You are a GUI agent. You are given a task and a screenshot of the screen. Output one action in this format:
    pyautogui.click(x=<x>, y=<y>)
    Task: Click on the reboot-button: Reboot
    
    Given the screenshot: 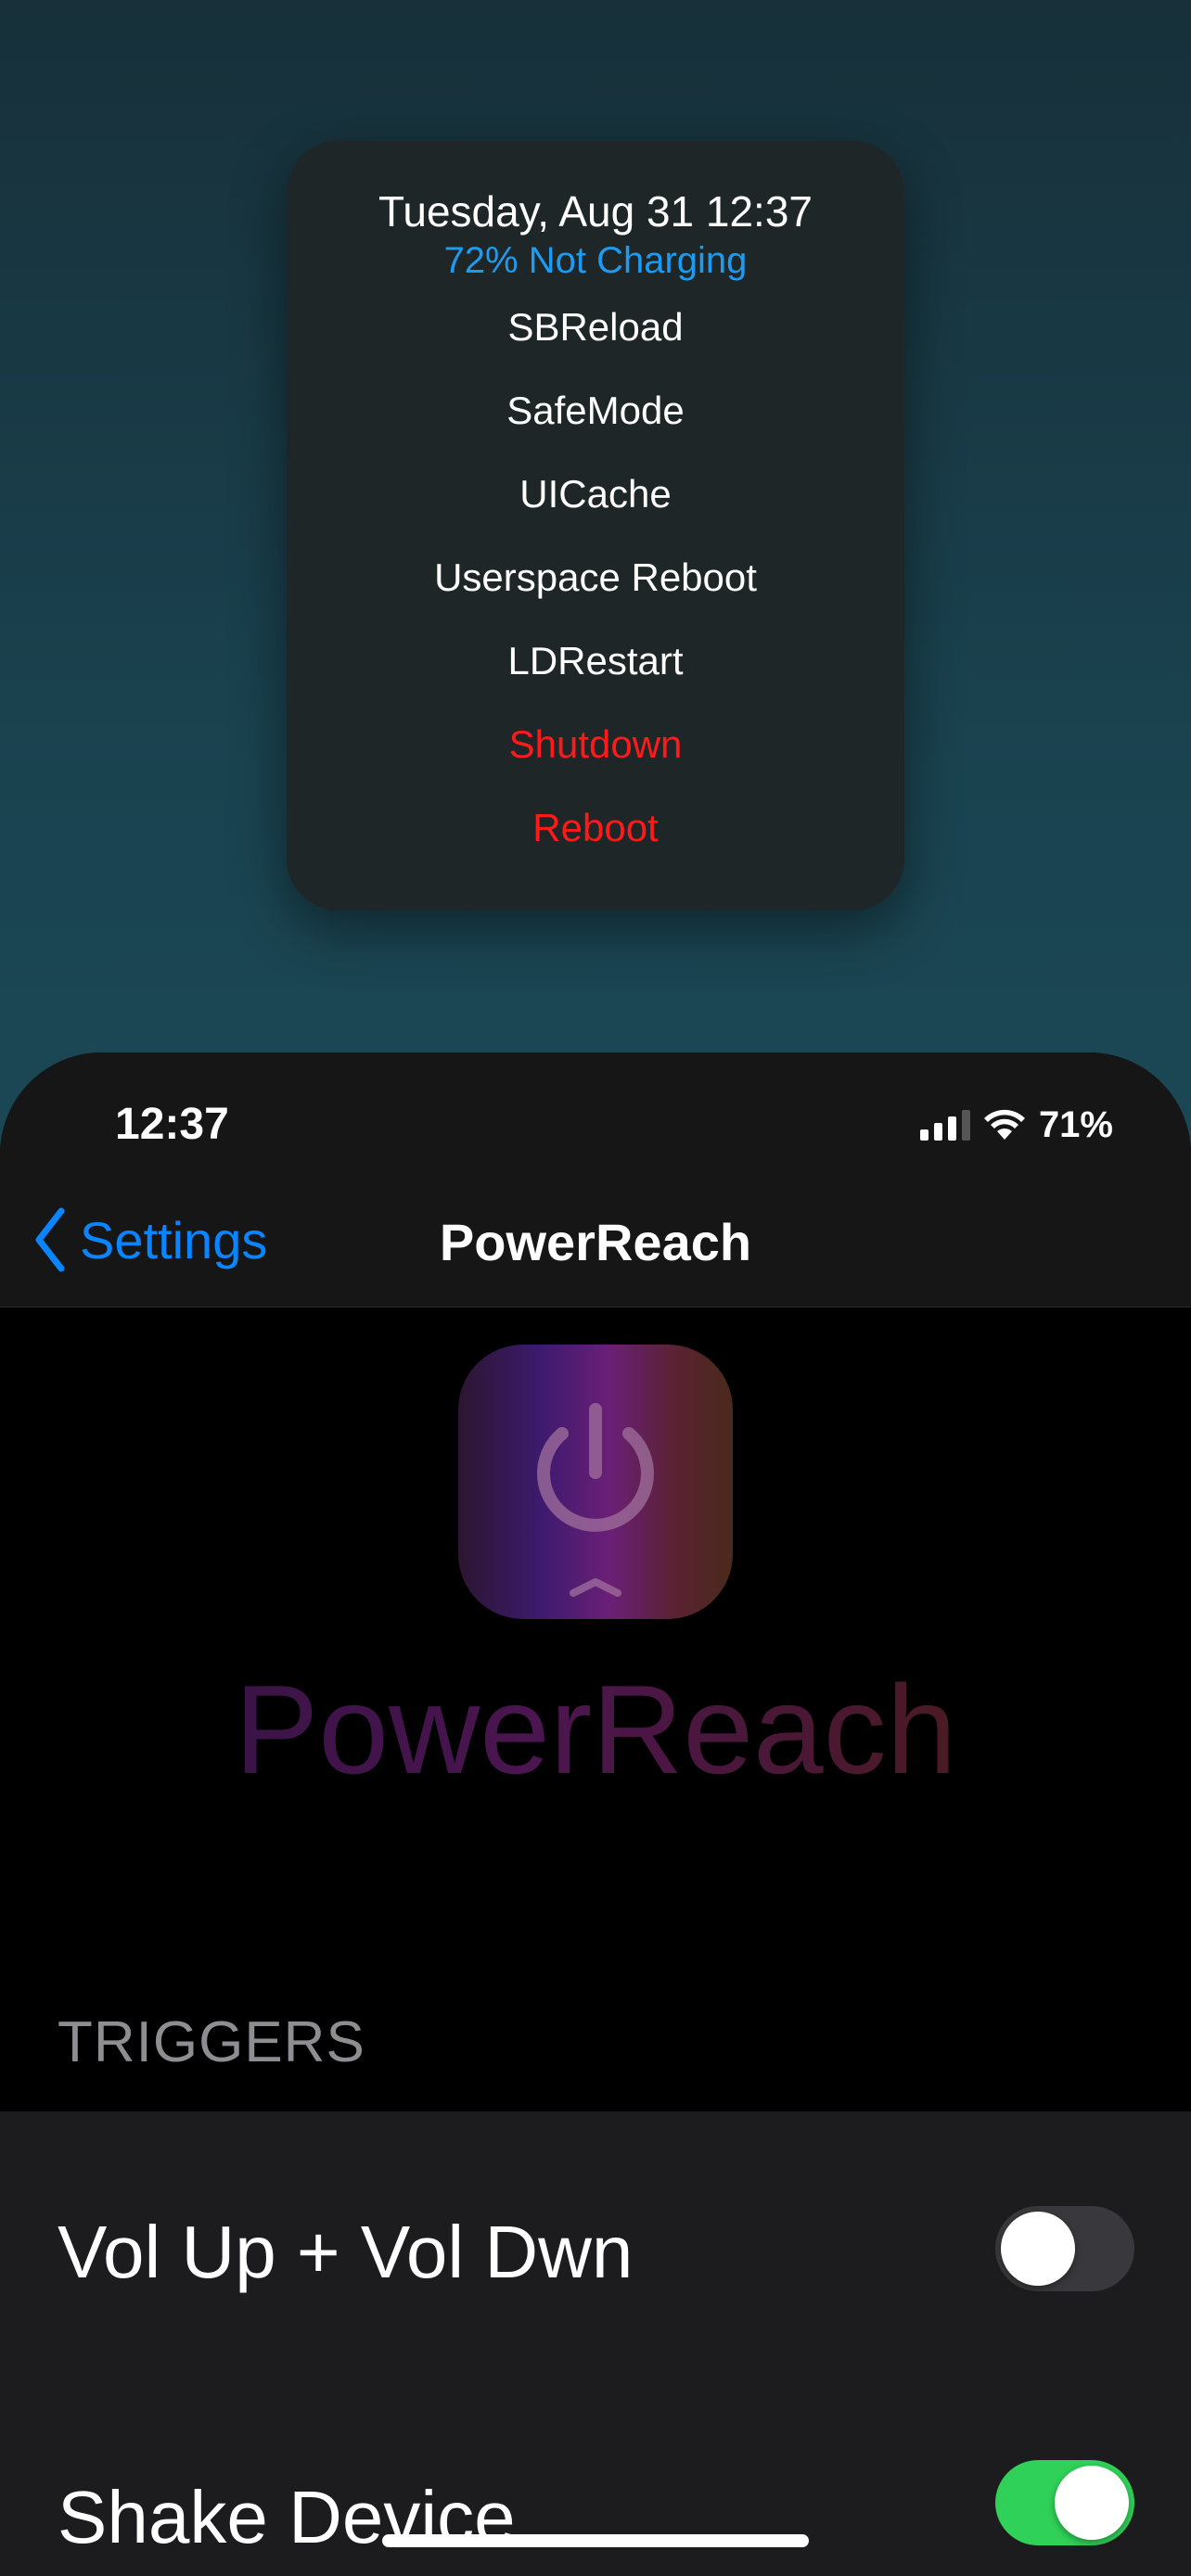 What is the action you would take?
    pyautogui.click(x=595, y=839)
    